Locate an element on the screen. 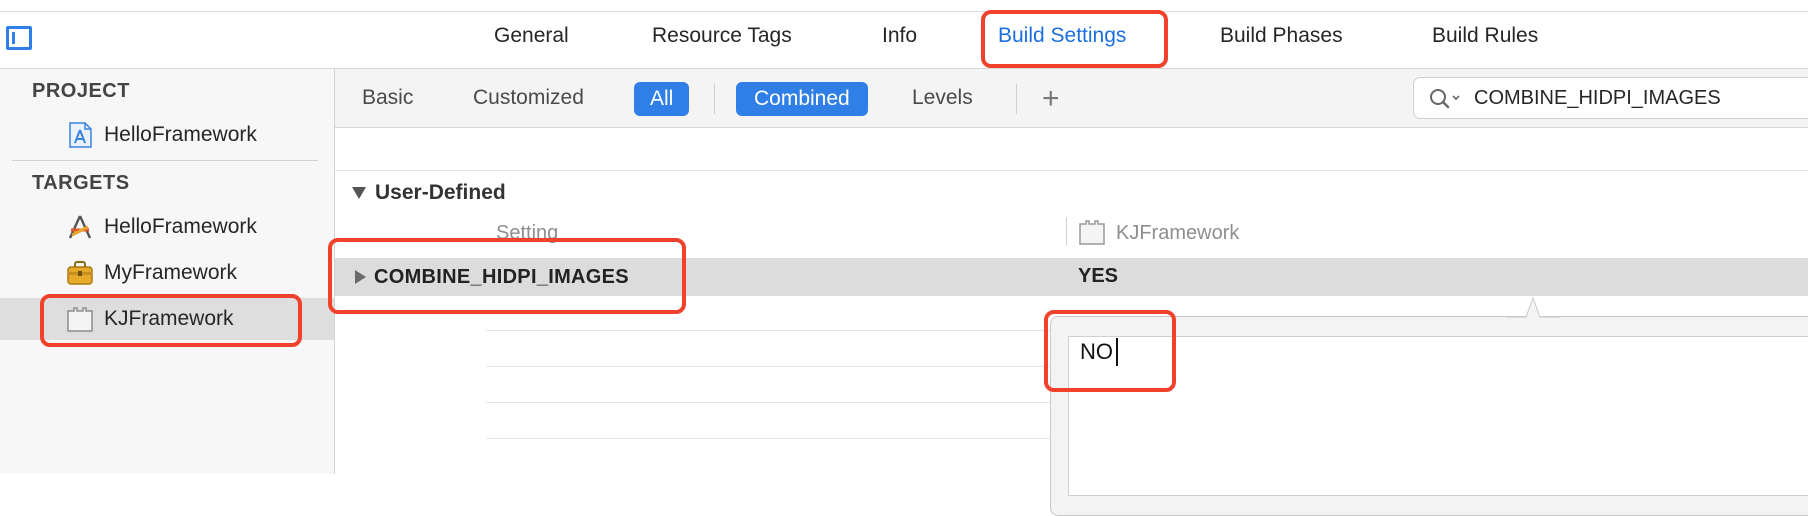 Image resolution: width=1808 pixels, height=516 pixels. add-setting-button: + is located at coordinates (1051, 99).